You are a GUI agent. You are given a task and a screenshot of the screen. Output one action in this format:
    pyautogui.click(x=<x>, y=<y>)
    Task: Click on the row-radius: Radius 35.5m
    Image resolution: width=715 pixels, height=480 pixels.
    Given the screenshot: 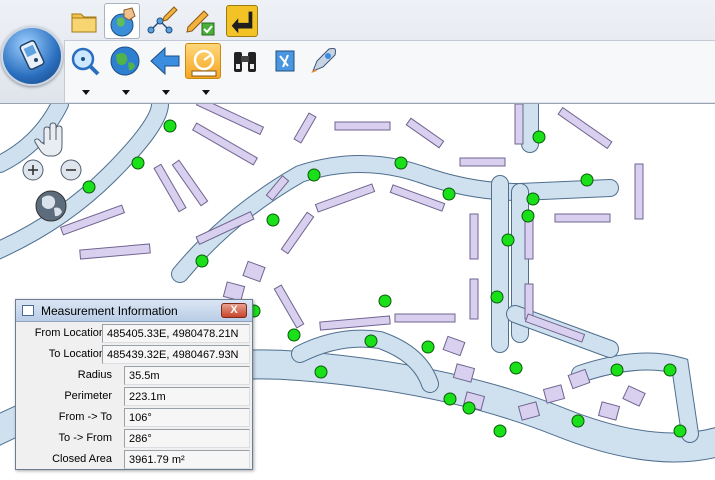 What is the action you would take?
    pyautogui.click(x=134, y=375)
    